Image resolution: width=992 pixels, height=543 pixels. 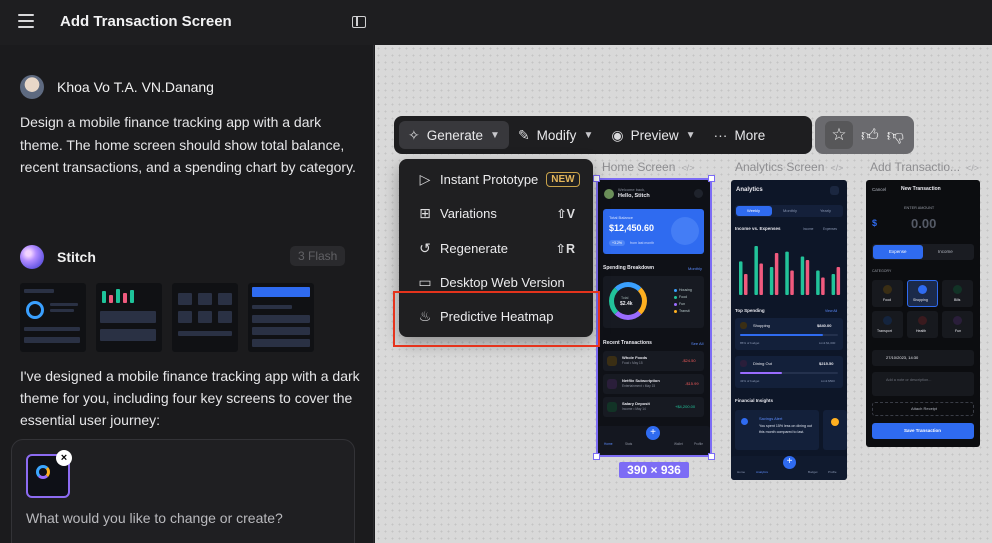 What do you see at coordinates (425, 247) in the screenshot?
I see `refresh-icon: ↺` at bounding box center [425, 247].